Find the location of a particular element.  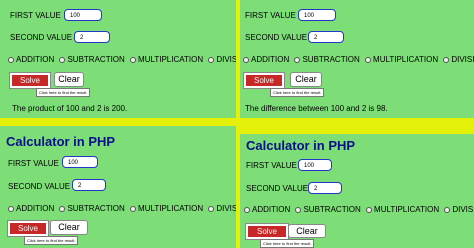

result-text: The difference between 100 and 2 is 98. is located at coordinates (316, 108).